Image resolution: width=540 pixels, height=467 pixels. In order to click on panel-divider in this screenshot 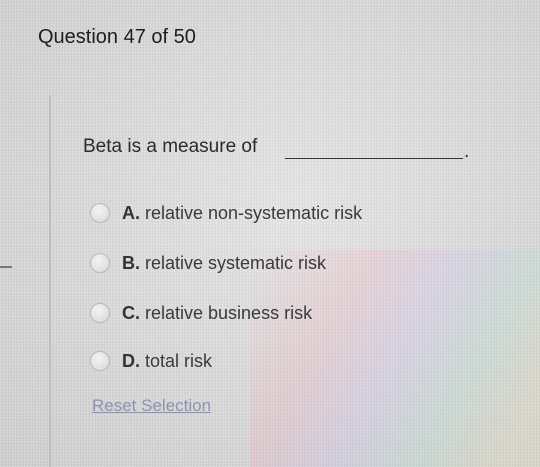, I will do `click(50, 281)`.